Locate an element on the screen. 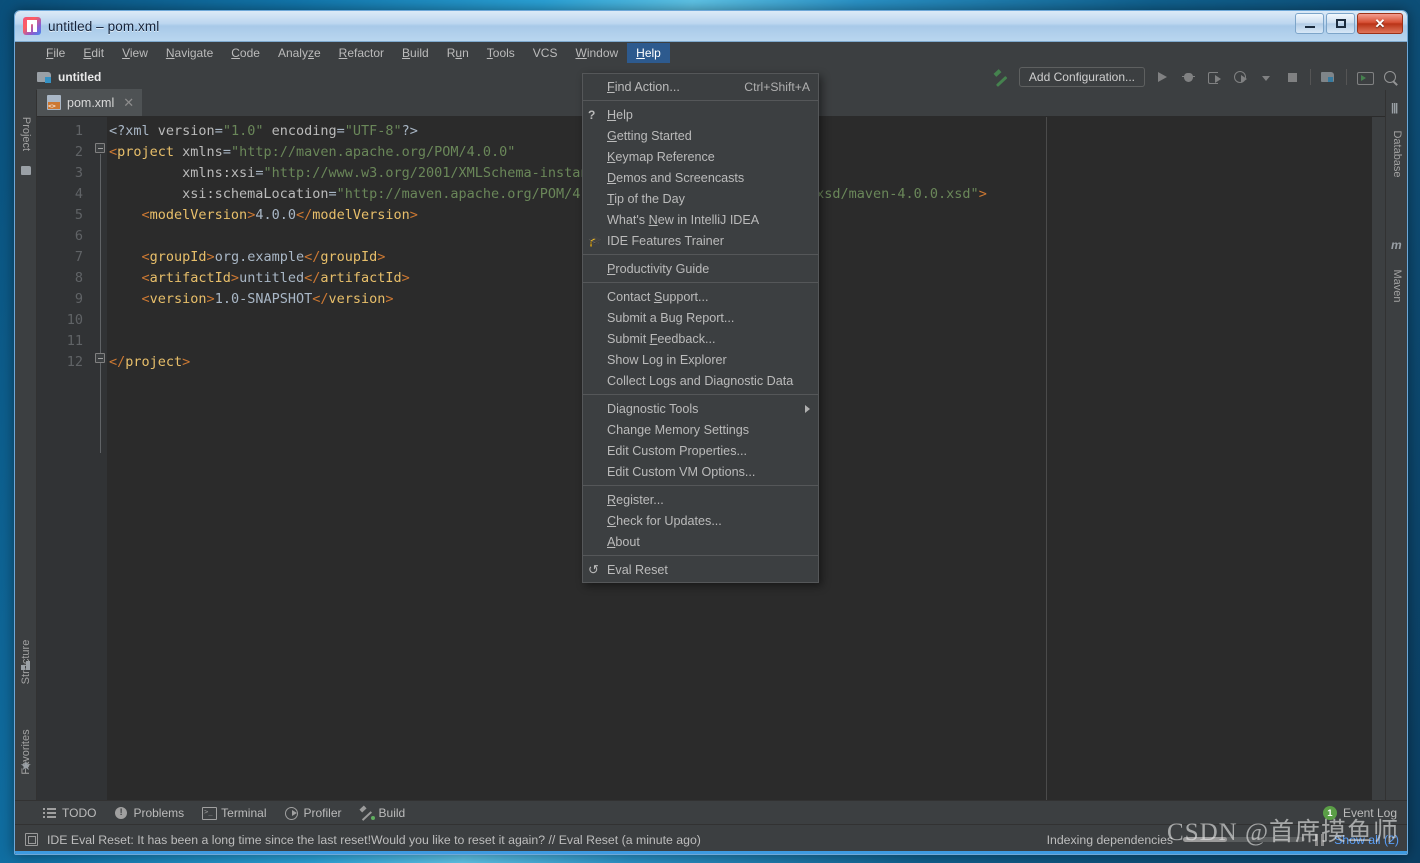 The width and height of the screenshot is (1420, 863). hammer-icon is located at coordinates (1001, 77).